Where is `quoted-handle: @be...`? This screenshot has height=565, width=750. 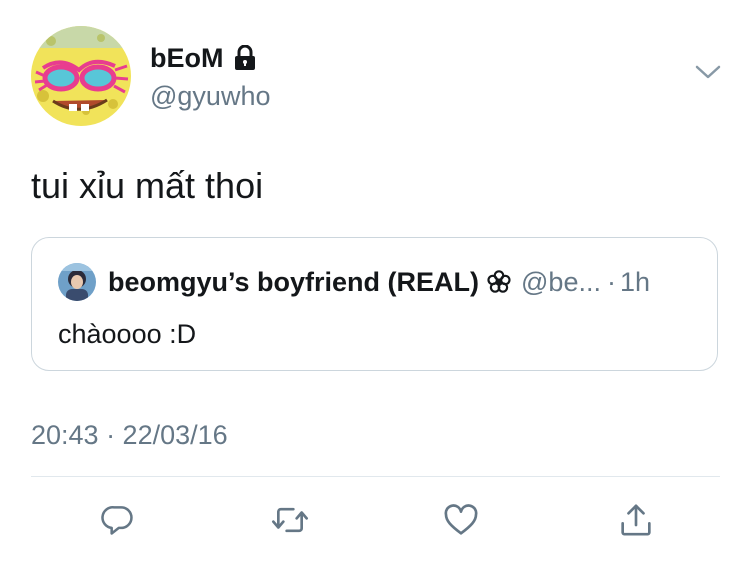
quoted-handle: @be... is located at coordinates (561, 282).